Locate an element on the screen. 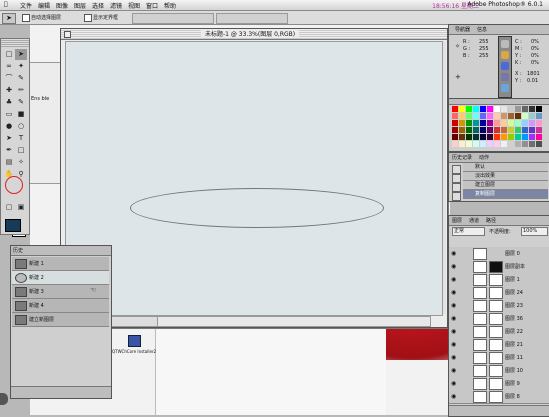 The image size is (549, 417). type-tool-icon: T is located at coordinates (21, 138).